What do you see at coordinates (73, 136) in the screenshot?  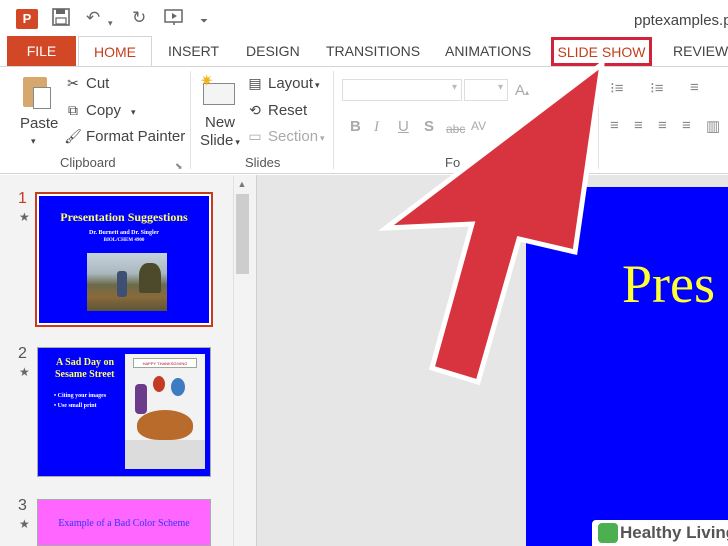 I see `brush-icon: 🖌` at bounding box center [73, 136].